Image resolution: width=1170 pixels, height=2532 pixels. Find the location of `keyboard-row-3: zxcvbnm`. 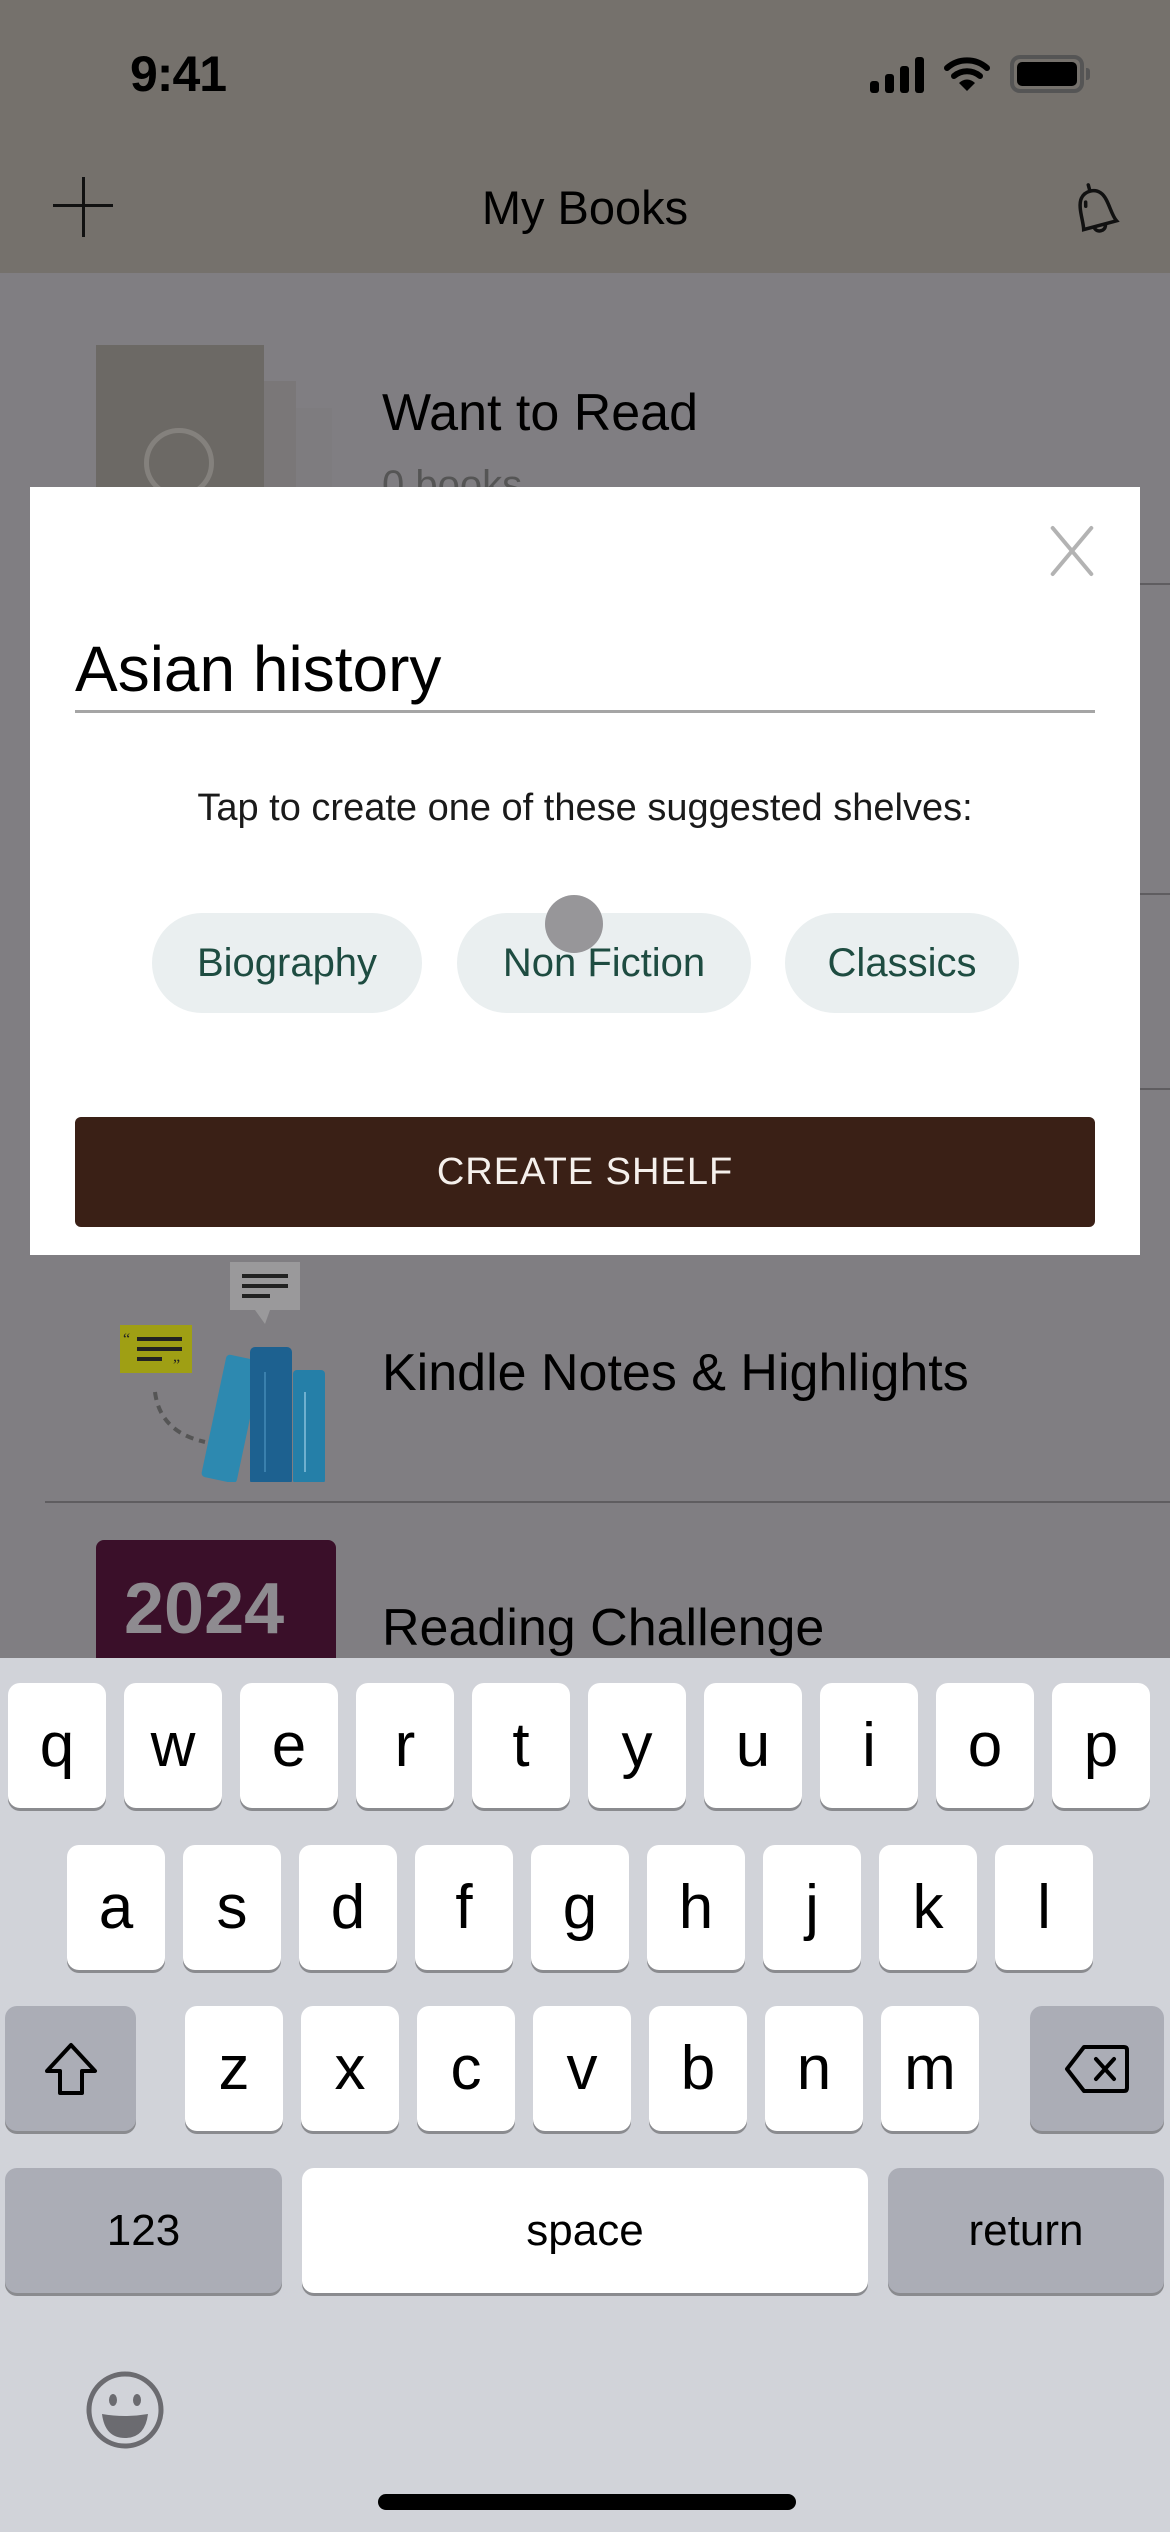

keyboard-row-3: zxcvbnm is located at coordinates (585, 2068).